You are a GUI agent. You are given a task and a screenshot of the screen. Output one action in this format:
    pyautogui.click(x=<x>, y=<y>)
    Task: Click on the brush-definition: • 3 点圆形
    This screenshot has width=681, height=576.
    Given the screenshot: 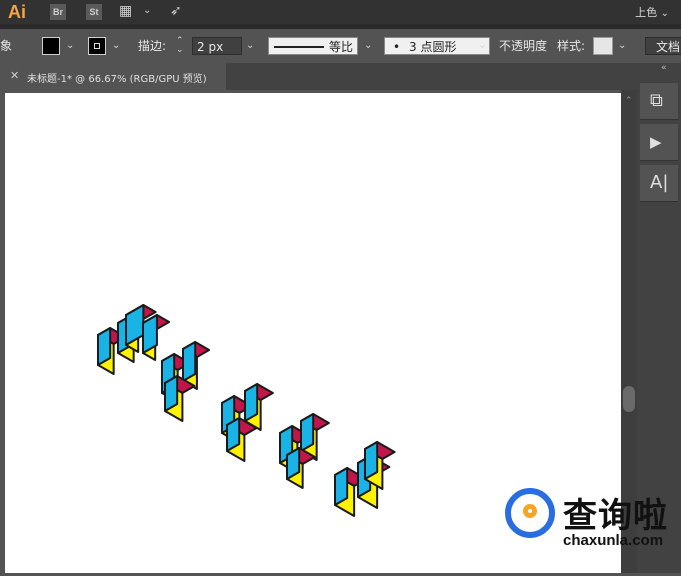 What is the action you would take?
    pyautogui.click(x=437, y=46)
    